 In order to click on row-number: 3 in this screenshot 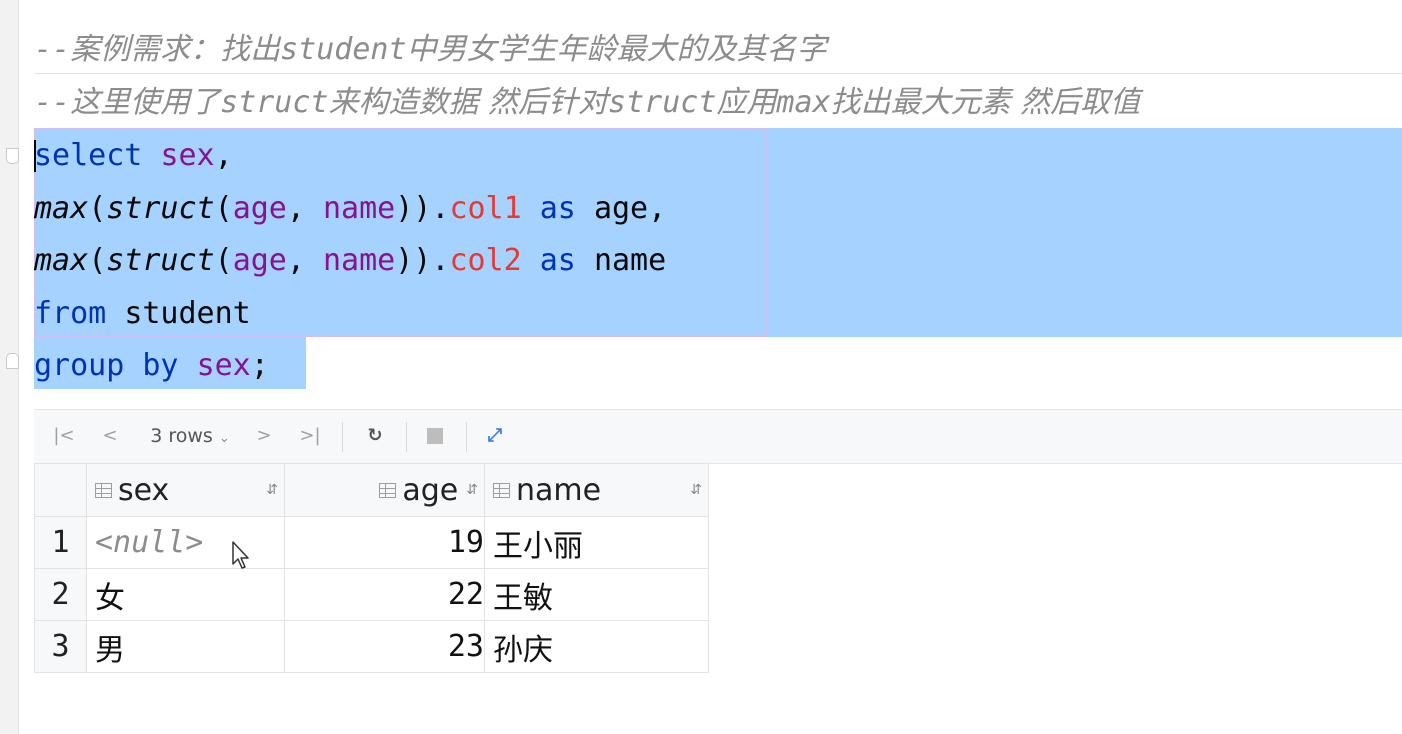, I will do `click(60, 646)`.